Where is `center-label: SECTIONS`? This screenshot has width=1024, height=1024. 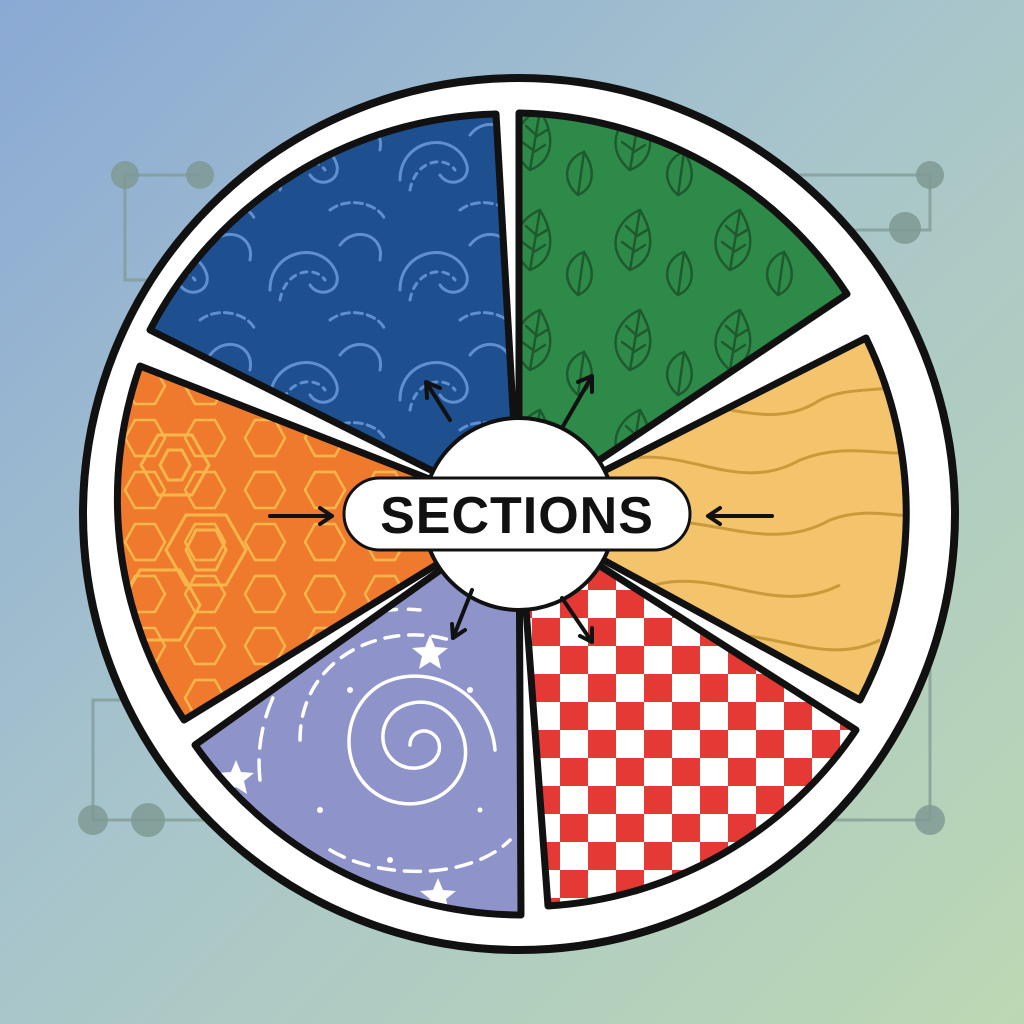
center-label: SECTIONS is located at coordinates (517, 516).